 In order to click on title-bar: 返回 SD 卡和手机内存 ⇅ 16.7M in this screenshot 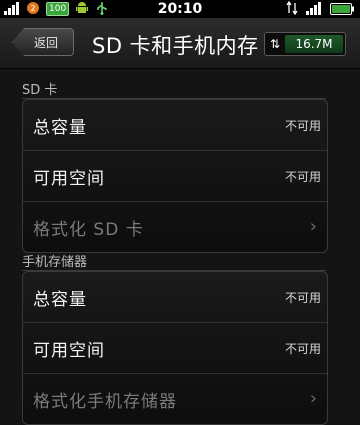, I will do `click(180, 43)`.